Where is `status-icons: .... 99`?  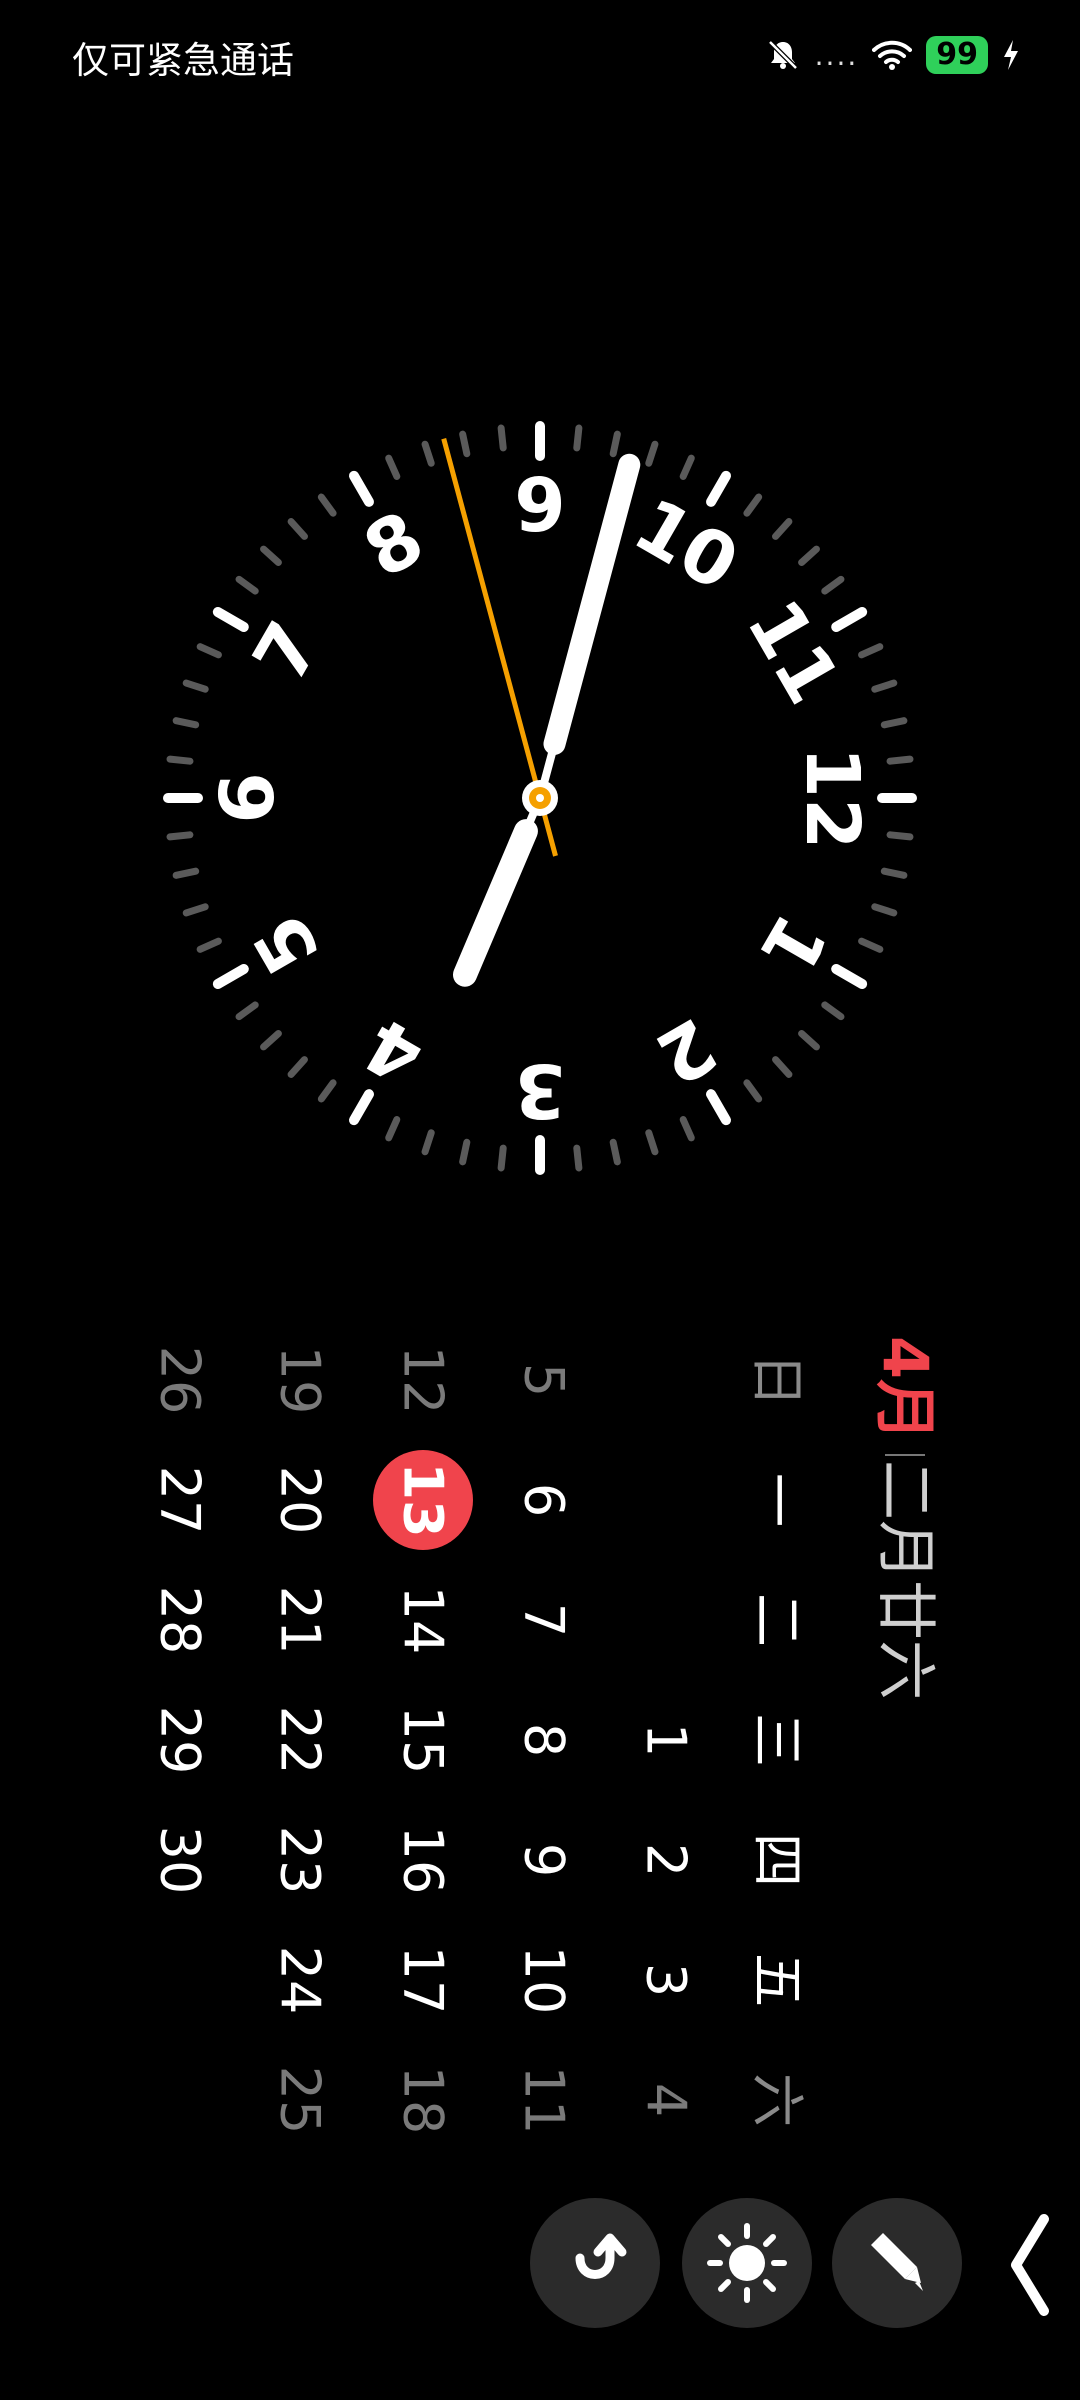 status-icons: .... 99 is located at coordinates (892, 55).